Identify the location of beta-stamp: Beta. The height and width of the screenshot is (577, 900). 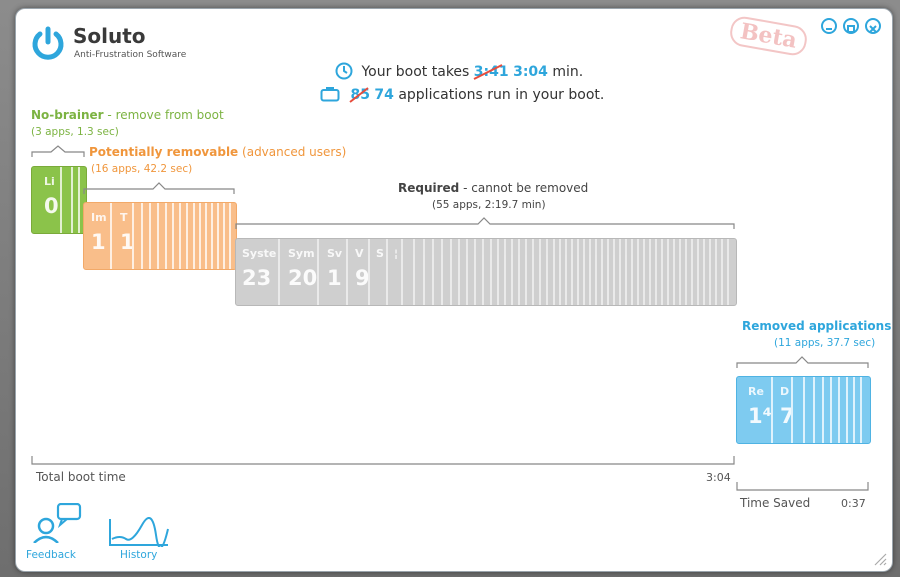
(768, 36).